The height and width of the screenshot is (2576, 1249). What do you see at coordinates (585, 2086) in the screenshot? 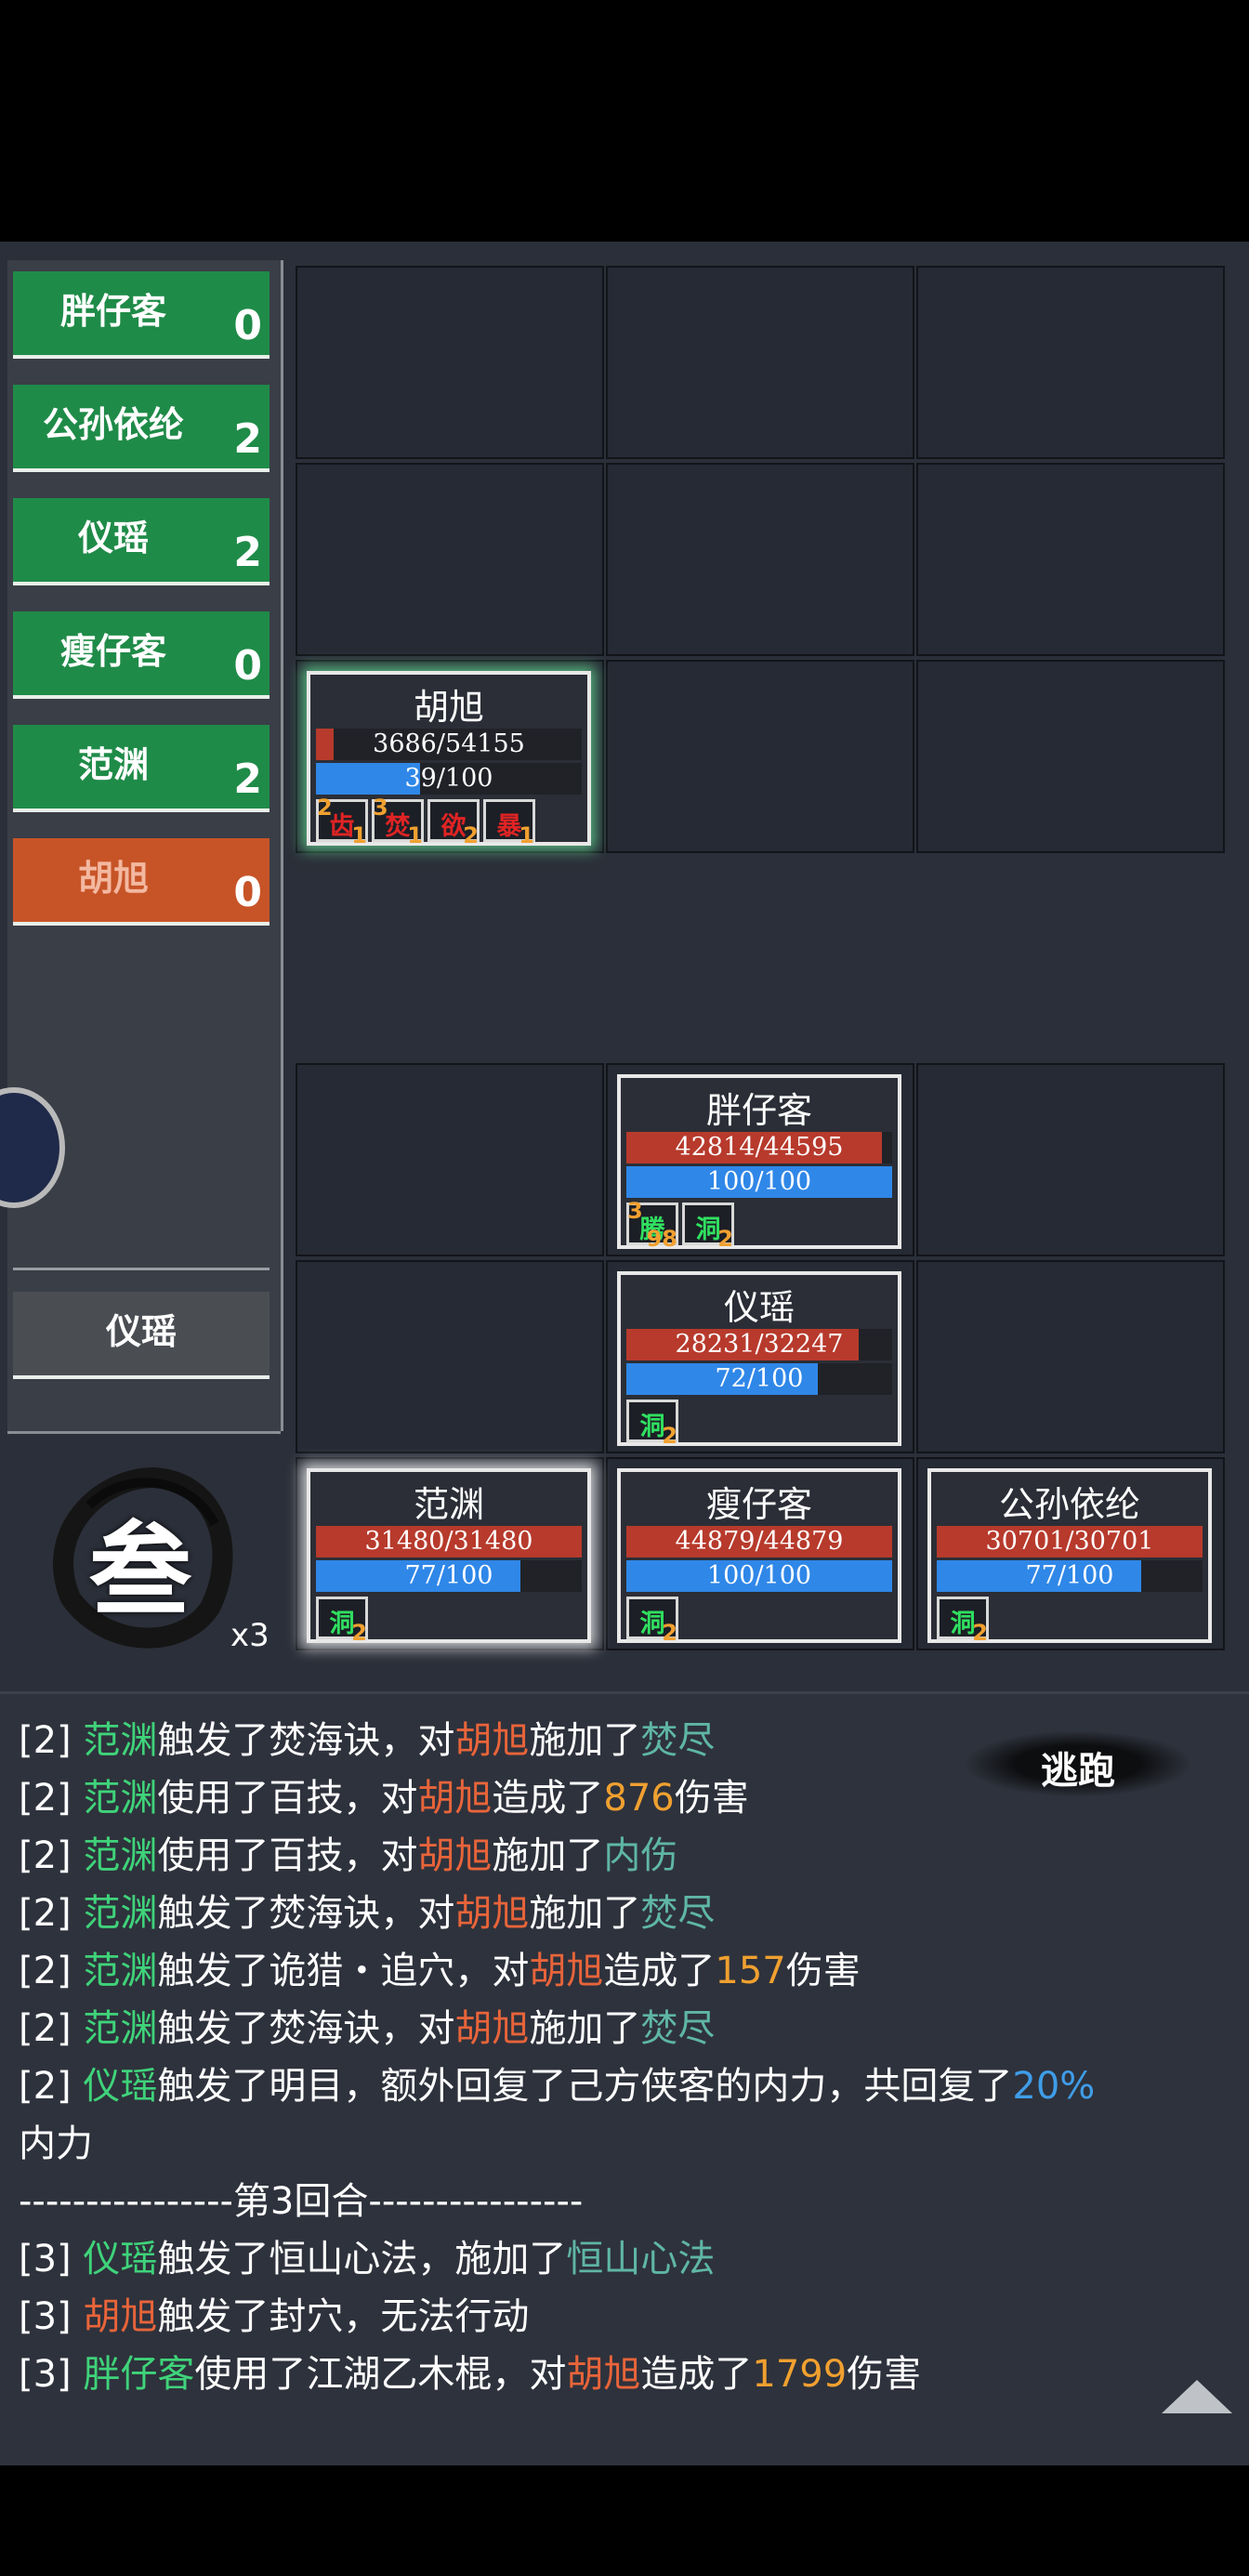
I see `log-segment: 触发了明目，额外回复了己方侠客的内力，共回复了` at bounding box center [585, 2086].